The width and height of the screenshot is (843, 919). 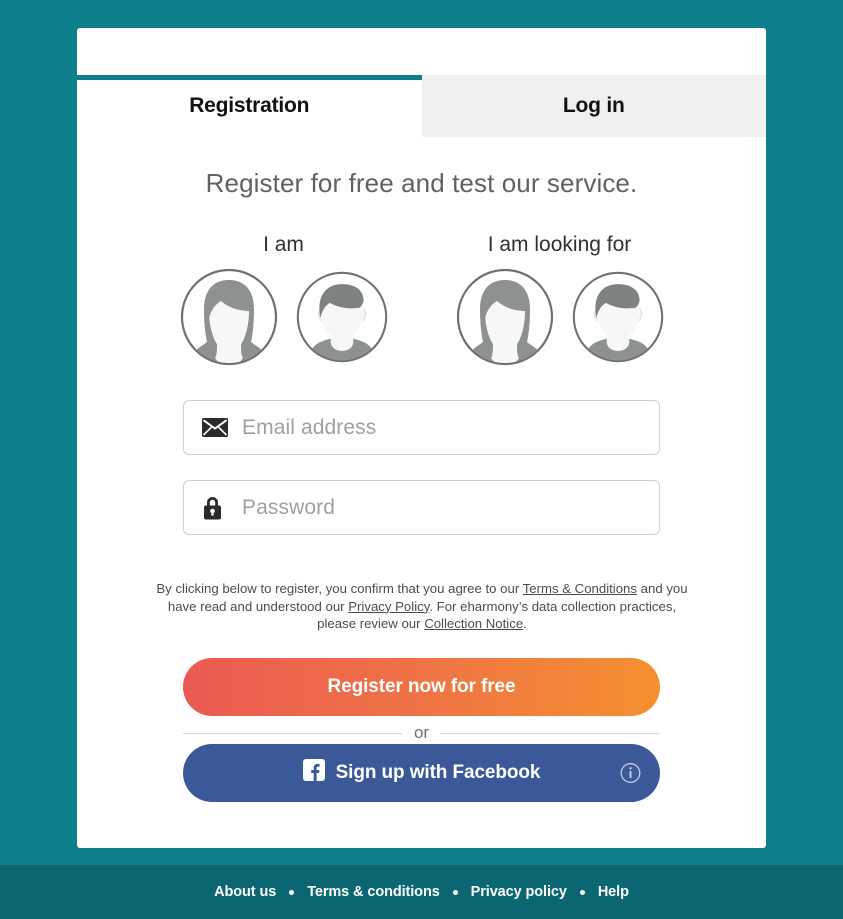 What do you see at coordinates (421, 183) in the screenshot?
I see `page-title: Register for free and test our service.` at bounding box center [421, 183].